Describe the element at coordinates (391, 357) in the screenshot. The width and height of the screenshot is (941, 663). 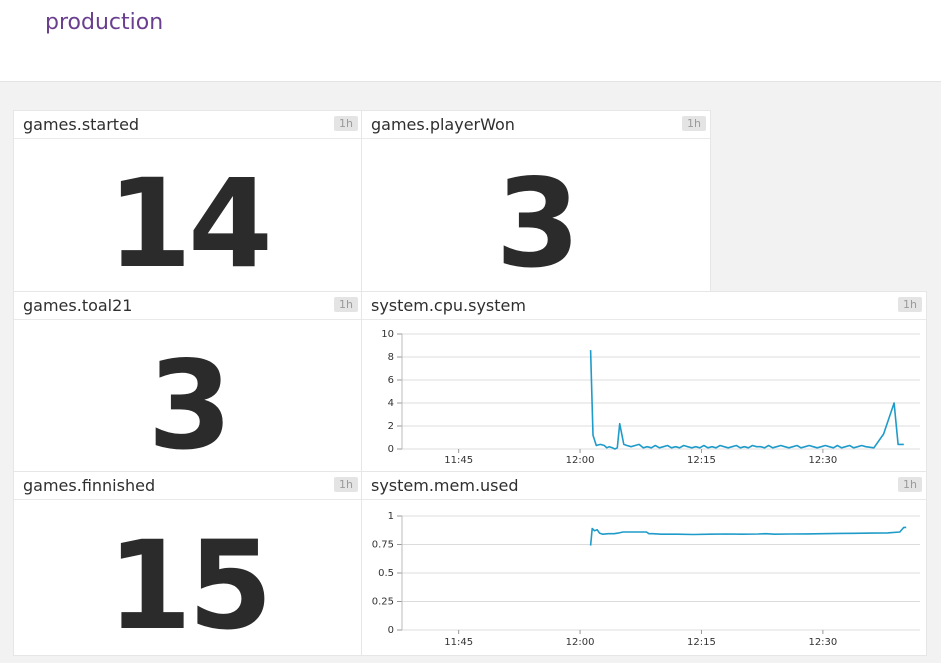
I see `y-tick-label: 8` at that location.